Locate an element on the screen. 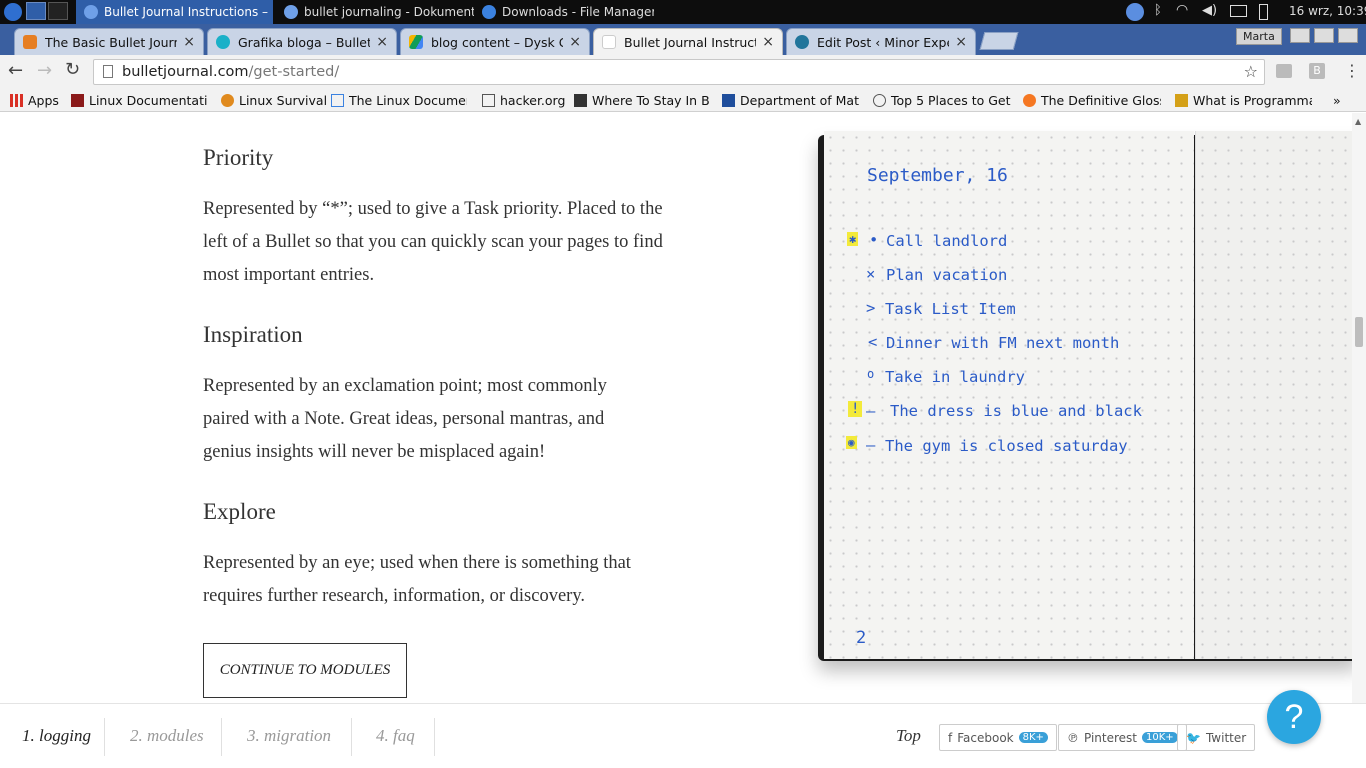  tab-title: Edit Post ‹ Minor Expert is located at coordinates (883, 42).